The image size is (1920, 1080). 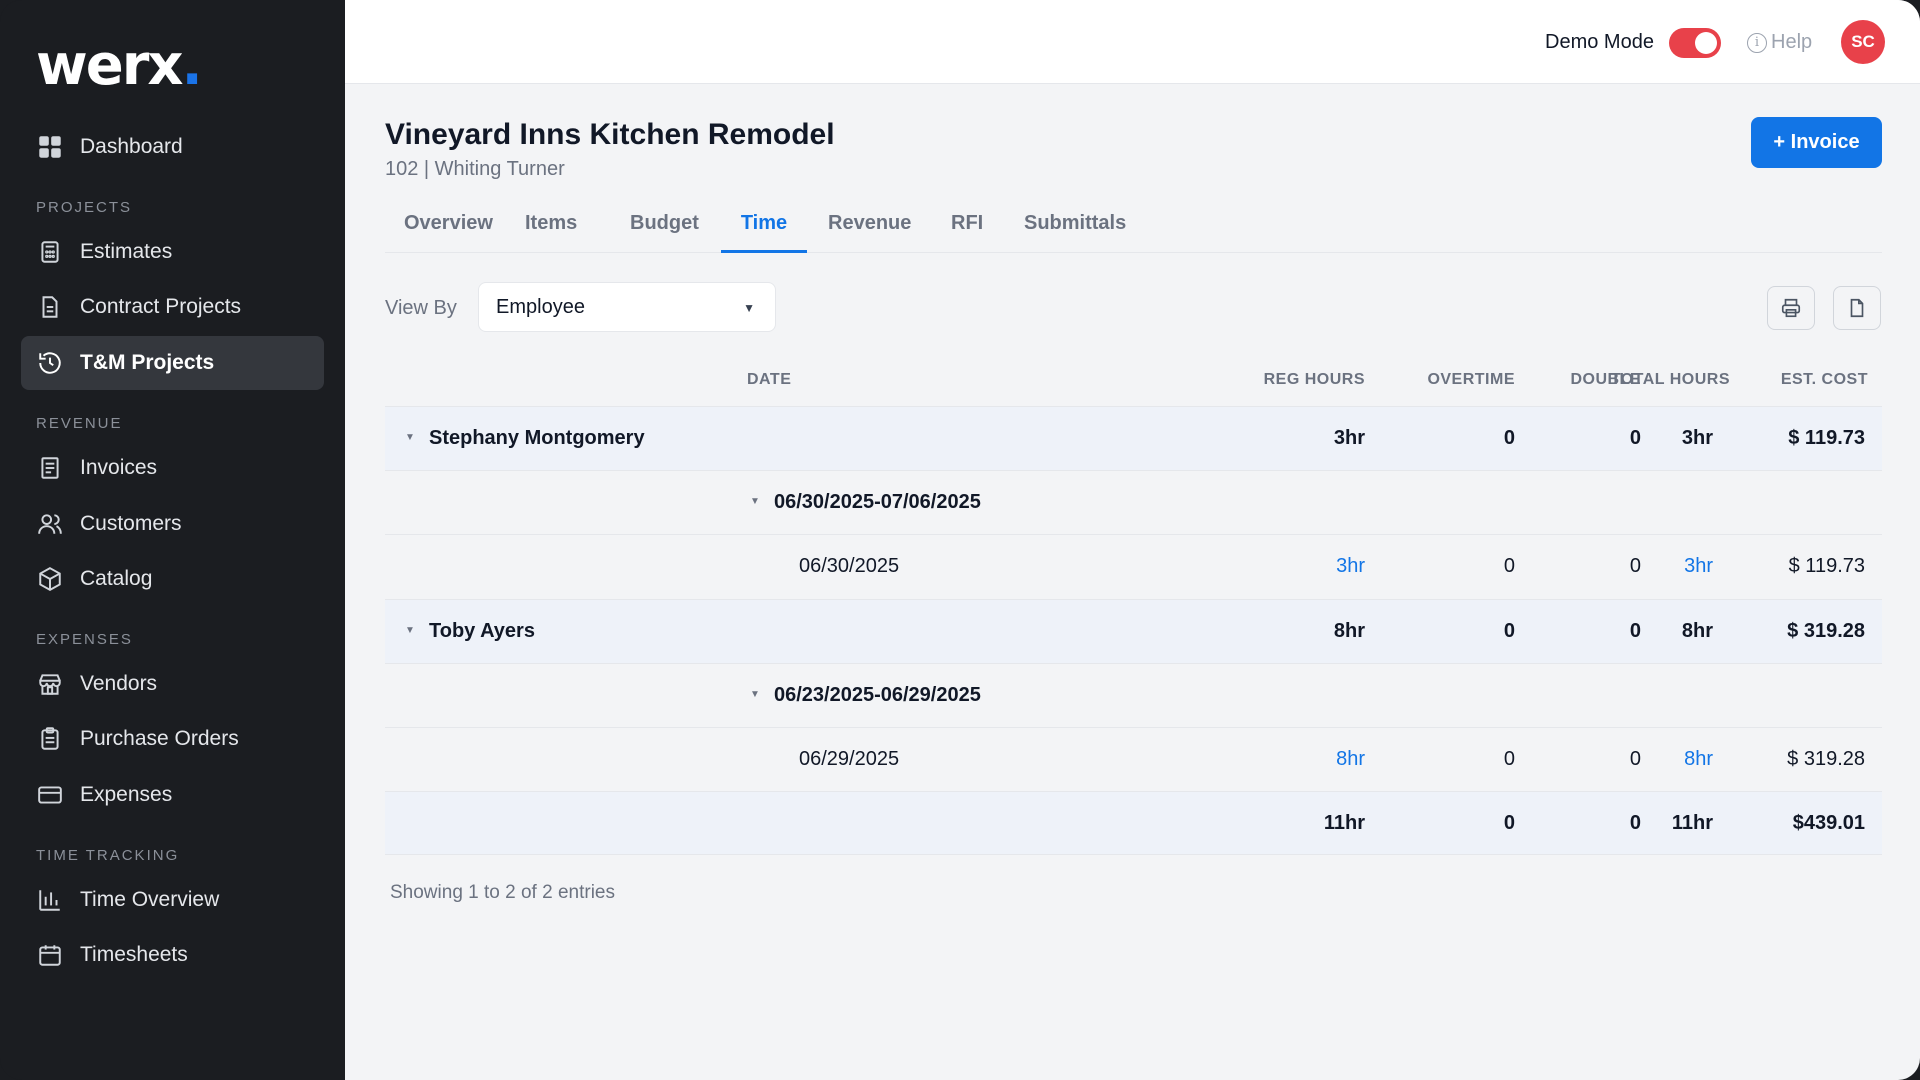 I want to click on sidebar-item-label: Vendors, so click(x=119, y=683).